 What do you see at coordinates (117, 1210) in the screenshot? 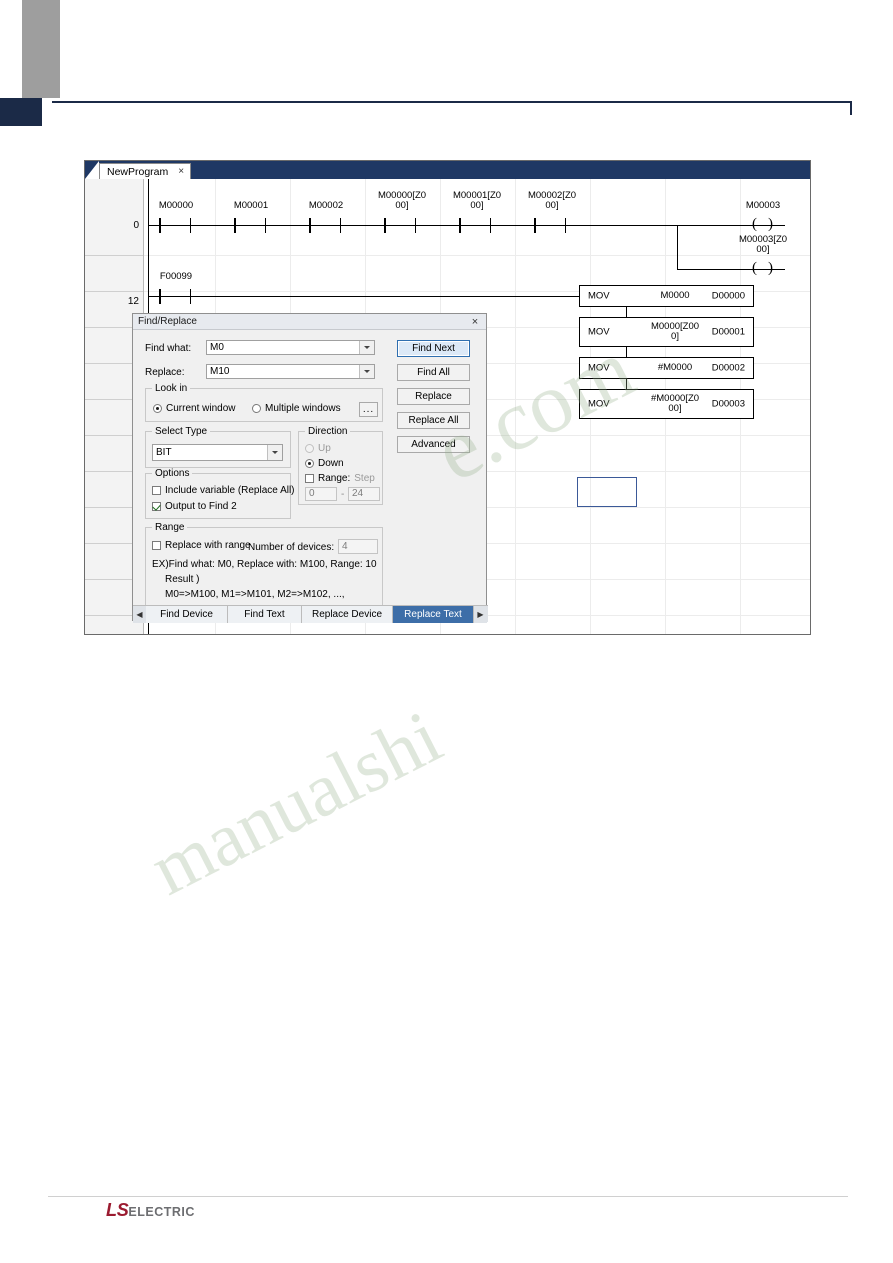
I see `brand-ls: LS` at bounding box center [117, 1210].